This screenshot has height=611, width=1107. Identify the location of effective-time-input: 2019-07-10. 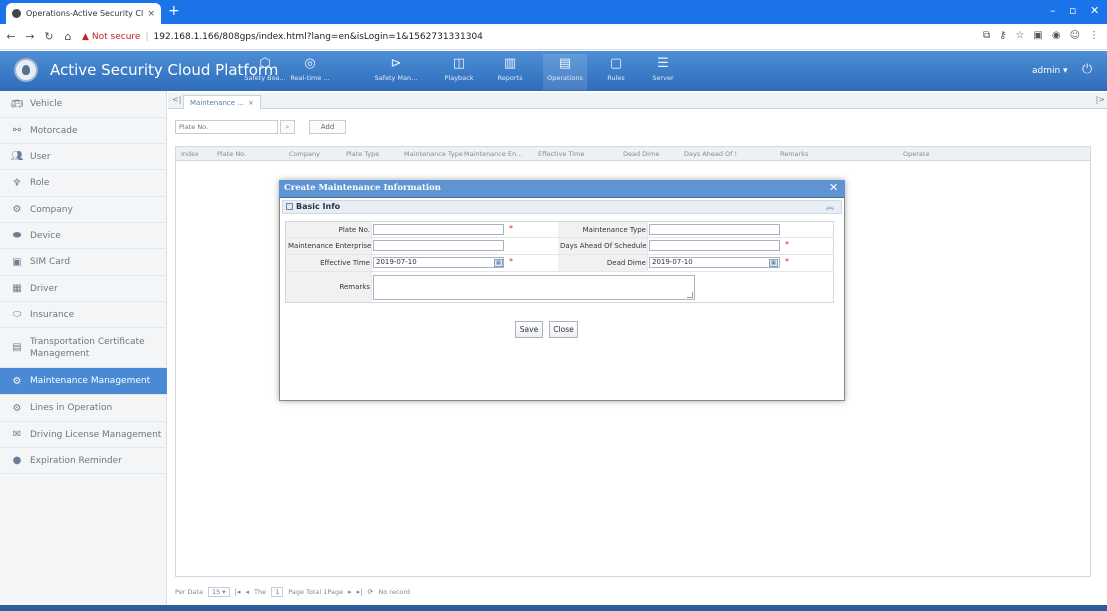
(438, 262).